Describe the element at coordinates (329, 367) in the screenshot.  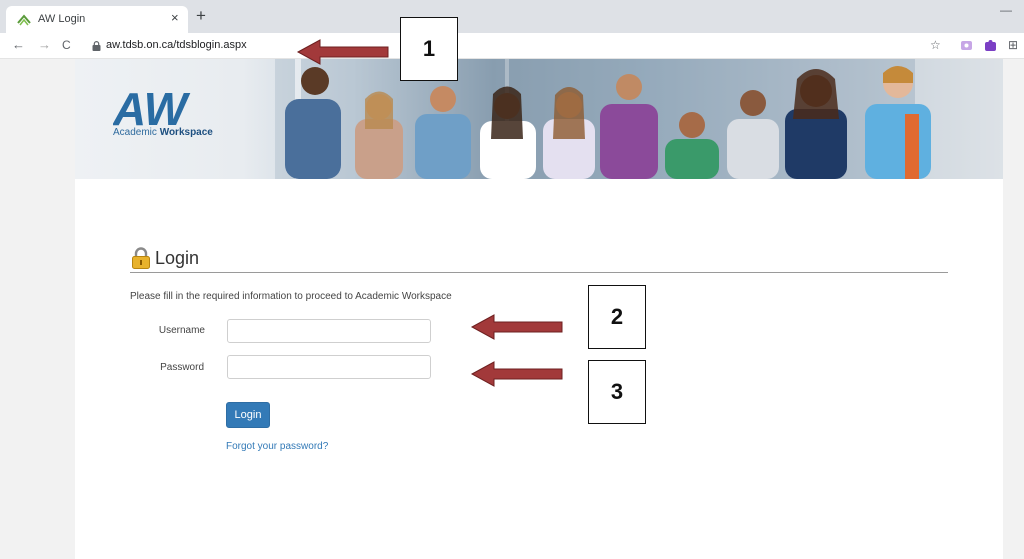
I see `password-input` at that location.